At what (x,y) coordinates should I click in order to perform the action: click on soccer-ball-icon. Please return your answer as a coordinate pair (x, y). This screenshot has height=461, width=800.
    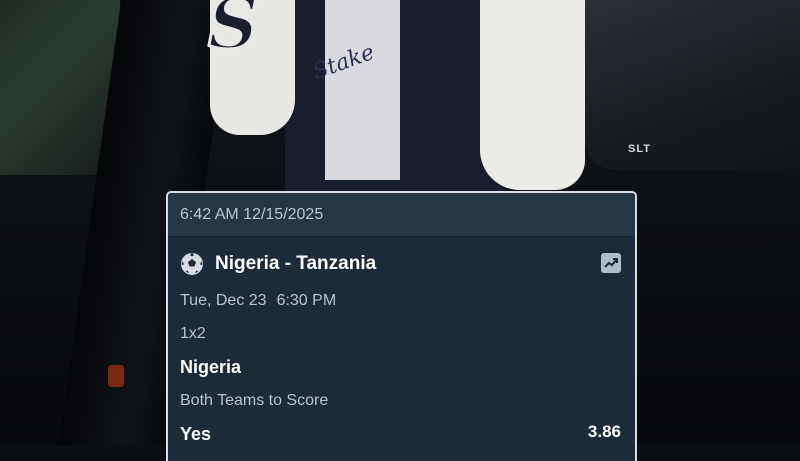
    Looking at the image, I should click on (192, 264).